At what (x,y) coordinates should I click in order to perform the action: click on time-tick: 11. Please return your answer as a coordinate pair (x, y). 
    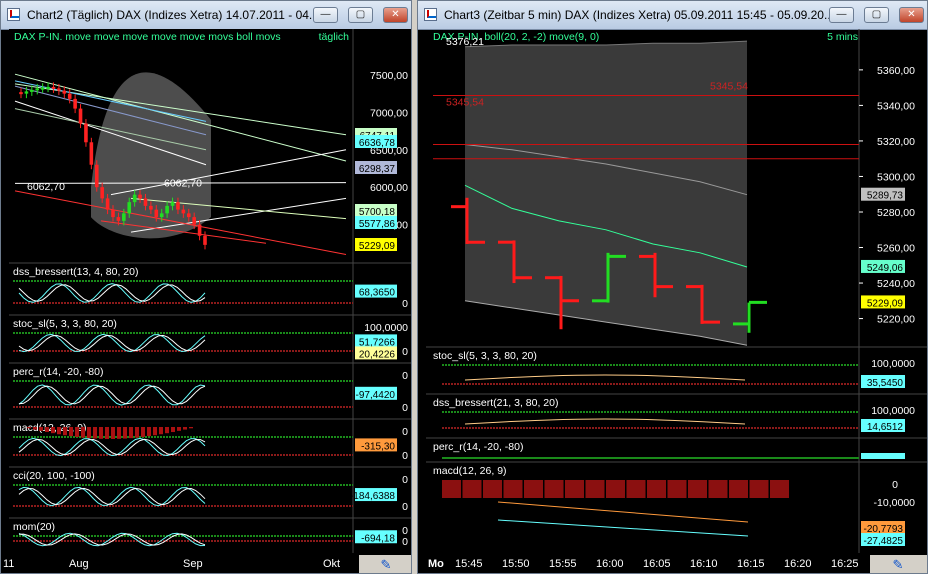
    Looking at the image, I should click on (8, 564).